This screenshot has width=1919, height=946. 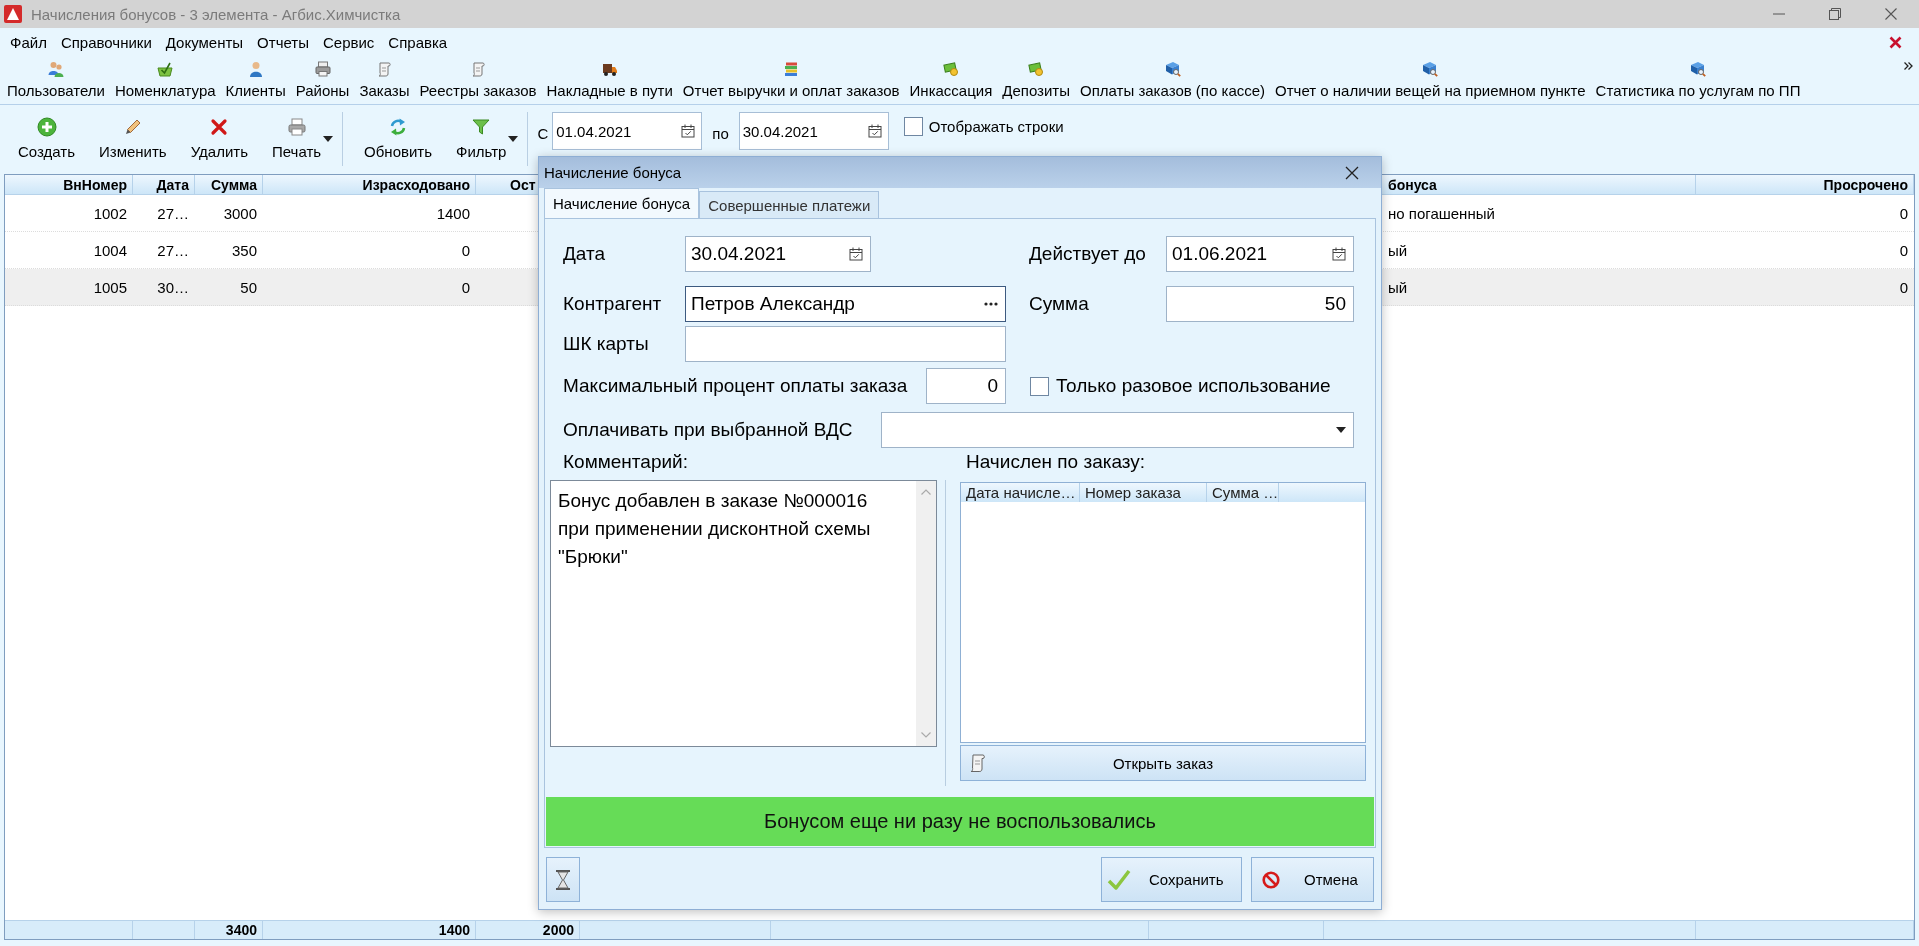 What do you see at coordinates (735, 385) in the screenshot?
I see `field-label: Максимальный процент оплаты заказа` at bounding box center [735, 385].